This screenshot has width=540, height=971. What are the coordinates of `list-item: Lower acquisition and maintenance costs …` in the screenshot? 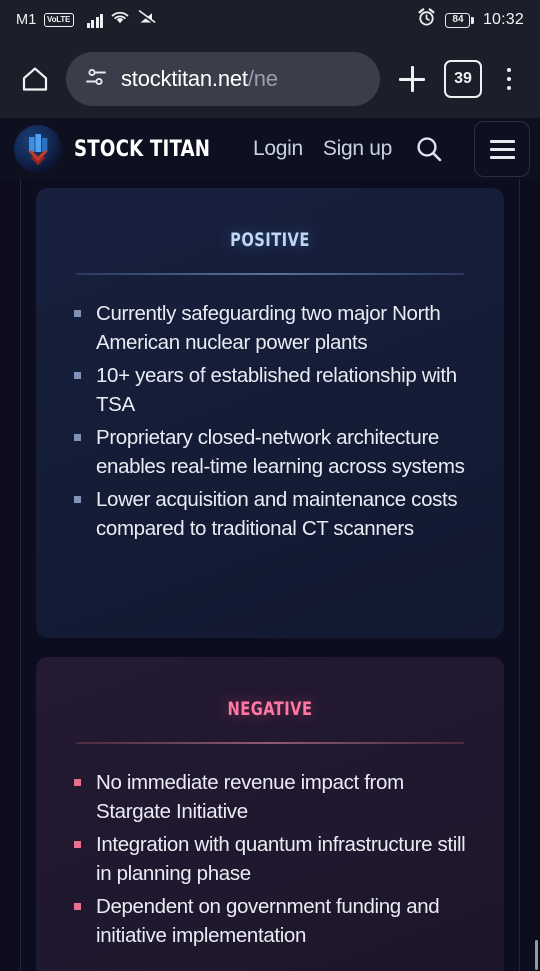 It's located at (277, 514).